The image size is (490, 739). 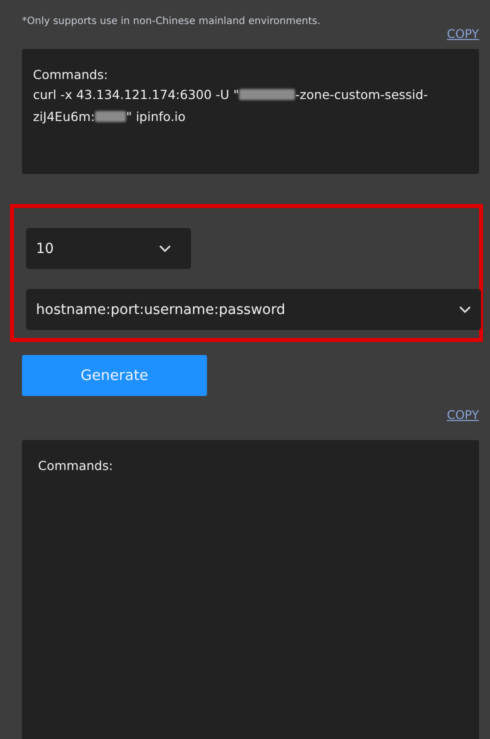 What do you see at coordinates (171, 21) in the screenshot?
I see `disclaimer-note: *Only supports use in non-Chinese mainland environments.` at bounding box center [171, 21].